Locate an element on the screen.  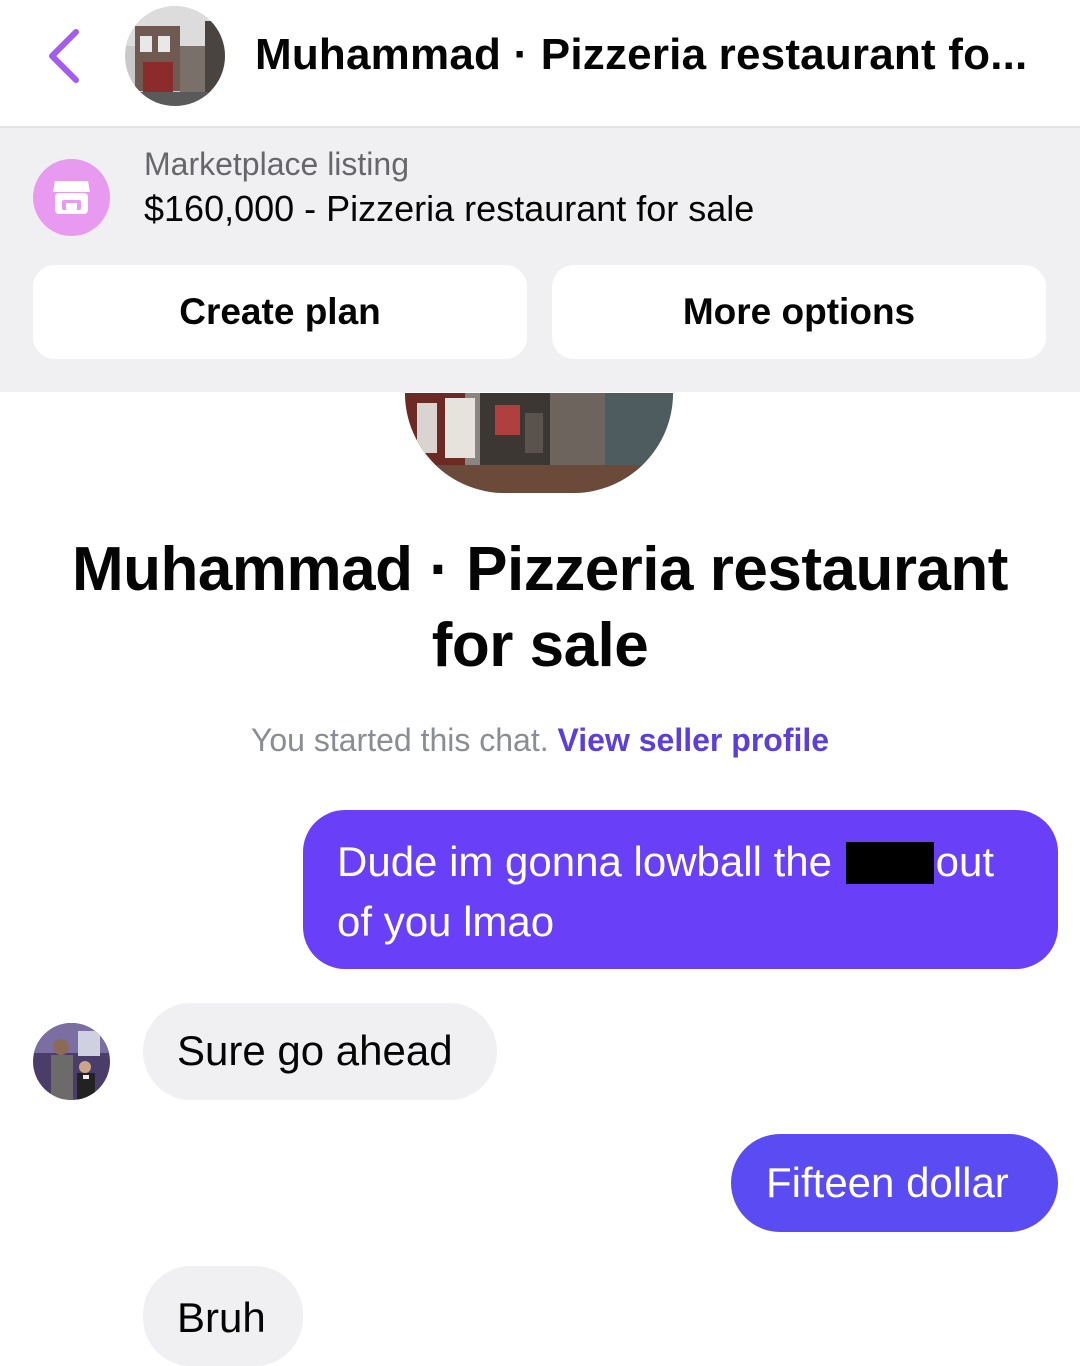
chevron-left-icon is located at coordinates (64, 56).